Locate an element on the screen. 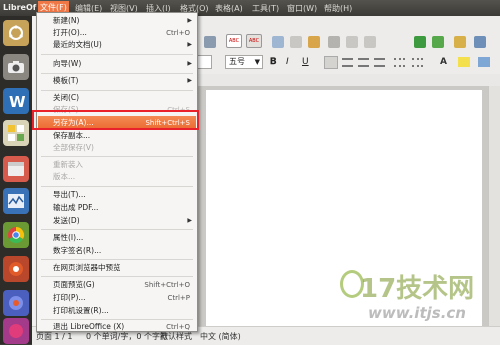 The image size is (500, 345). justify-icon is located at coordinates (379, 62).